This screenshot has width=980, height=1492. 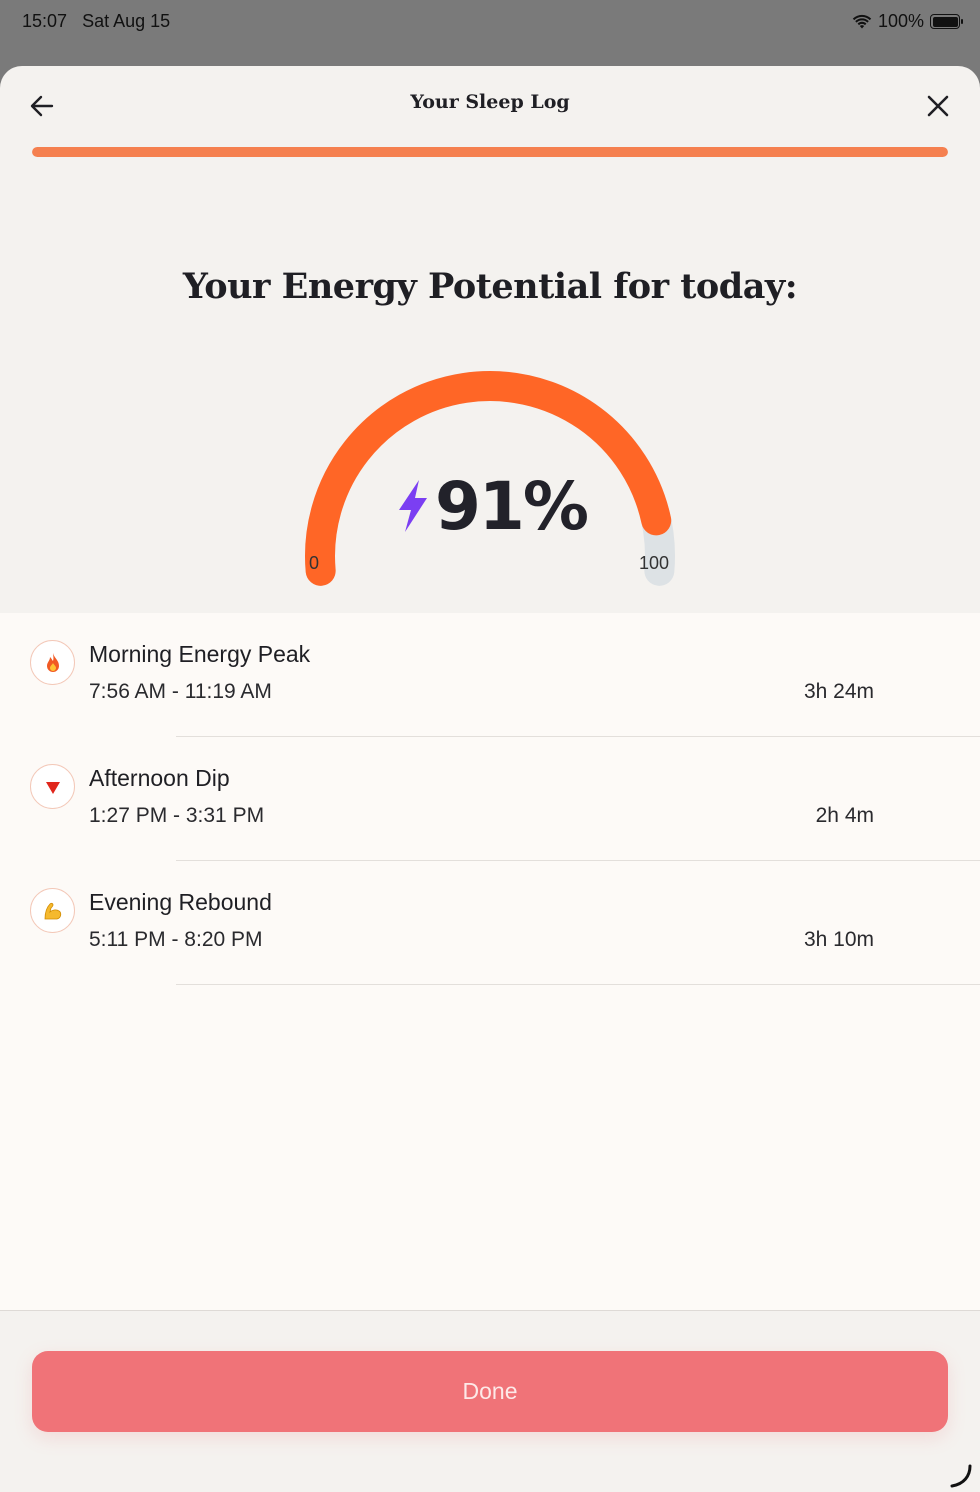 I want to click on divider, so click(x=578, y=984).